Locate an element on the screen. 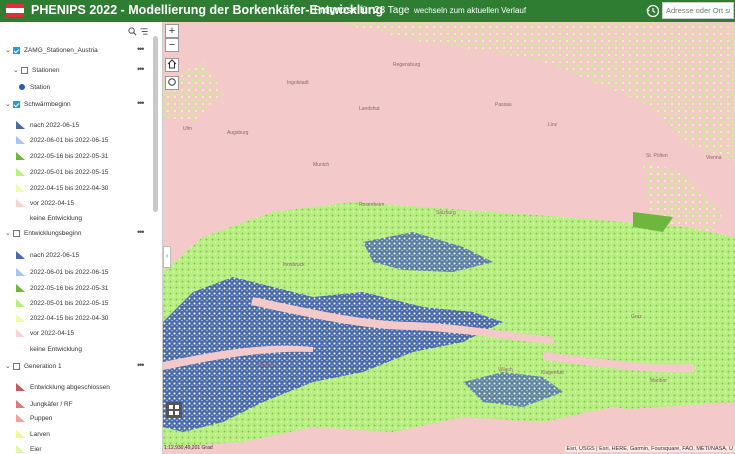 The image size is (735, 454). legend-label: nach 2022-06-15 is located at coordinates (55, 255).